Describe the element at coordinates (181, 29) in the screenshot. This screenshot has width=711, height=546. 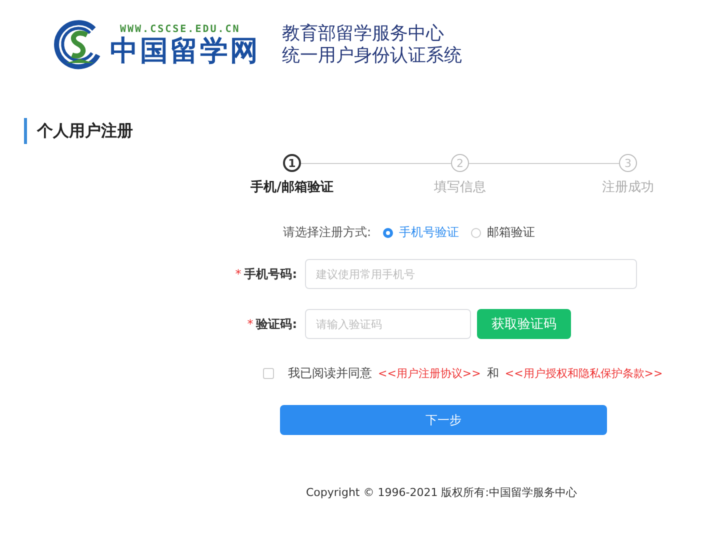
I see `logo-url-text: WWW.CSCSE.EDU.CN` at that location.